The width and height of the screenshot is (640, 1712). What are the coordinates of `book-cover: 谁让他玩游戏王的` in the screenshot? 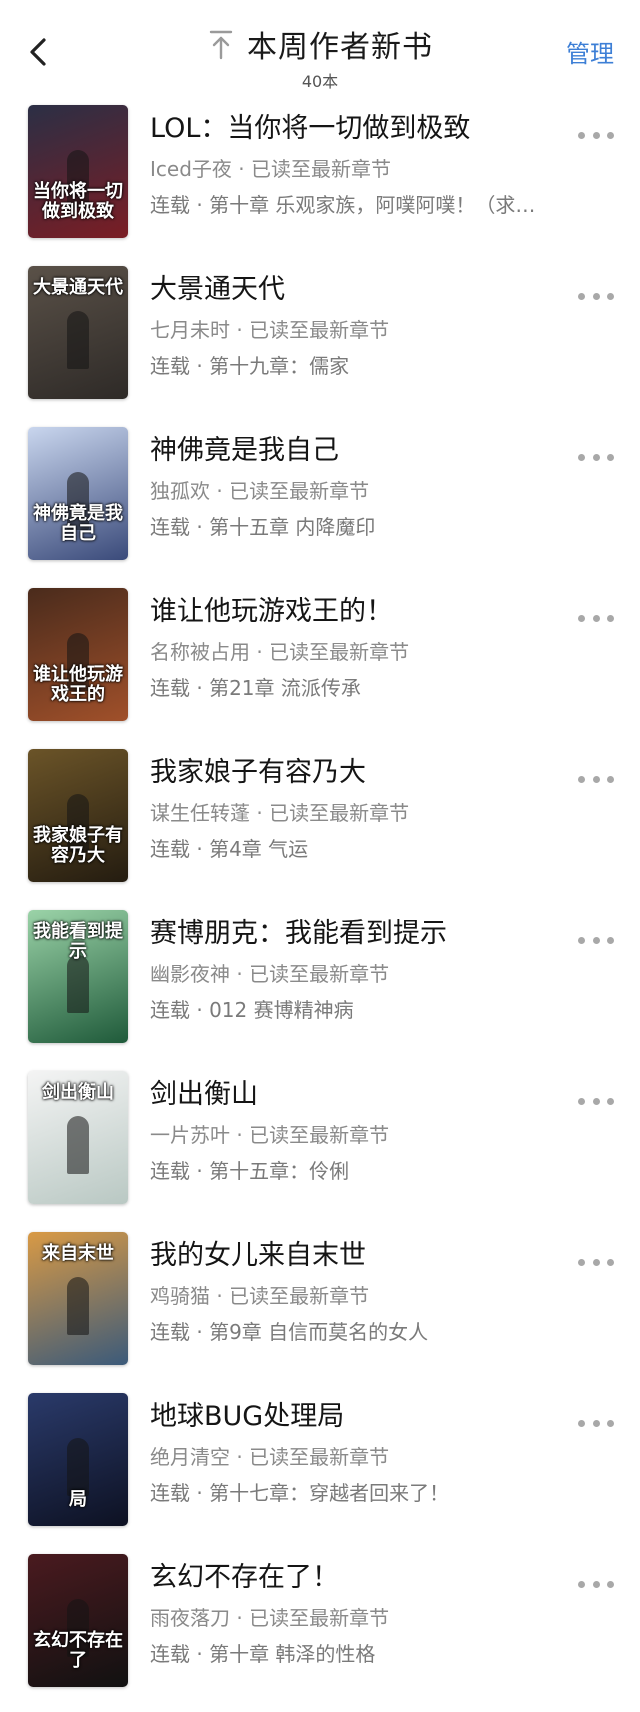 It's located at (78, 654).